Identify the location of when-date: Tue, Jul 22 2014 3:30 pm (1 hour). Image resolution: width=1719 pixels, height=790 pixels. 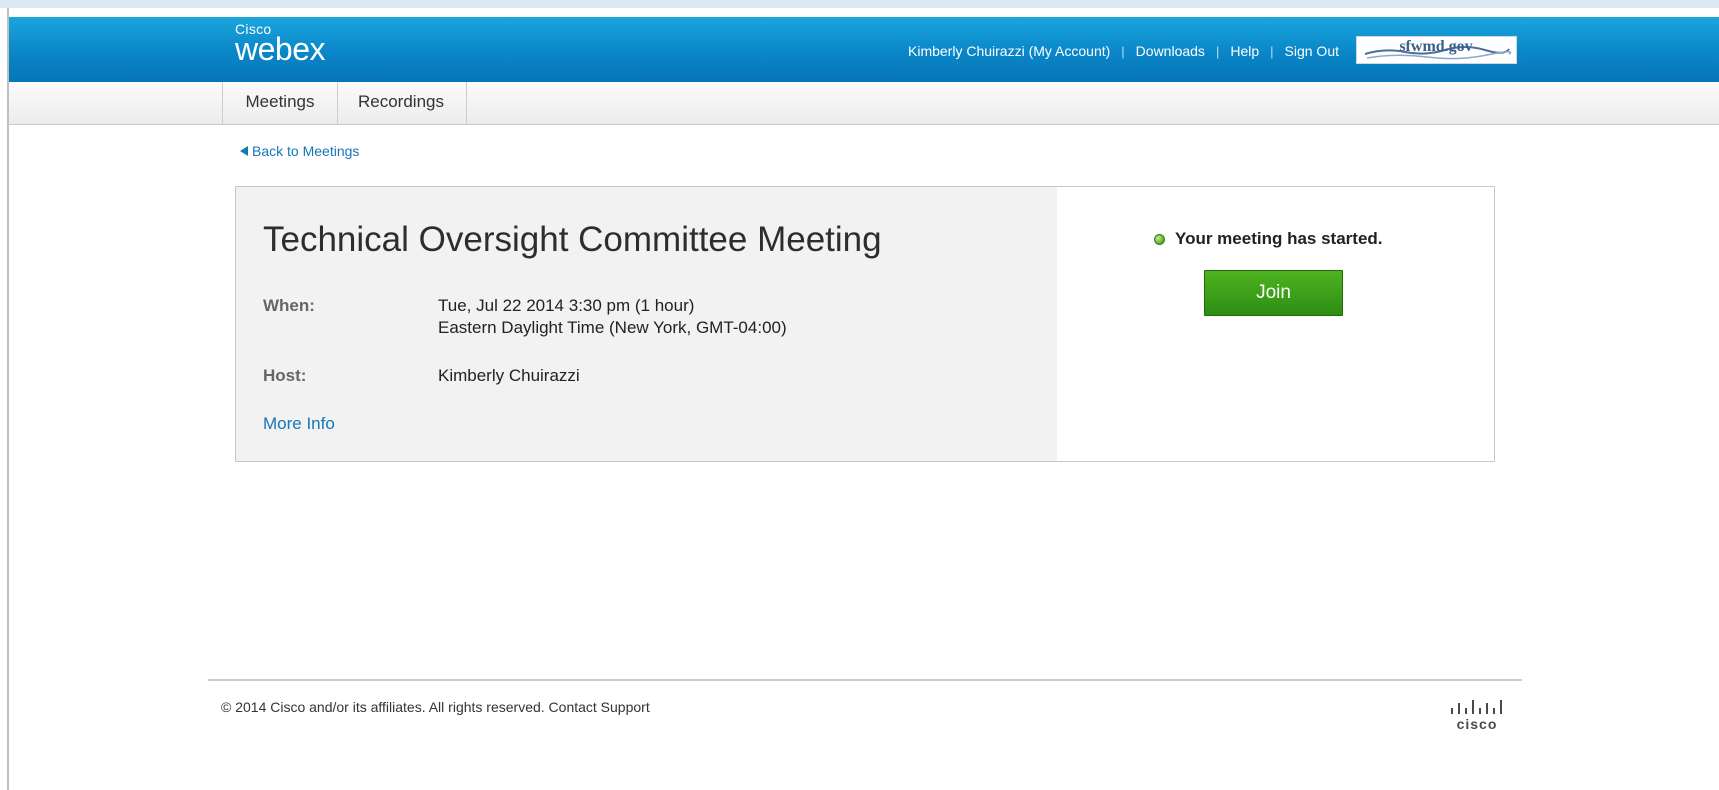
(566, 305).